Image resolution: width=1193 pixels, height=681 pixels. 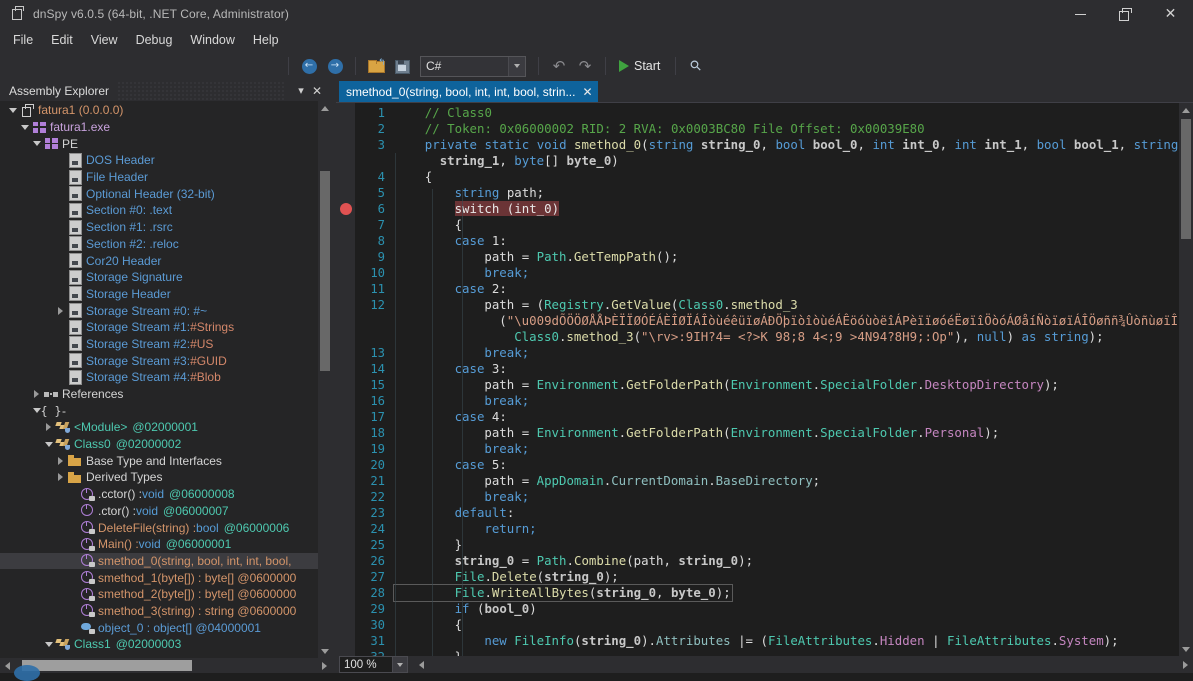 What do you see at coordinates (159, 460) in the screenshot?
I see `tree-item: Base Type and Interfaces` at bounding box center [159, 460].